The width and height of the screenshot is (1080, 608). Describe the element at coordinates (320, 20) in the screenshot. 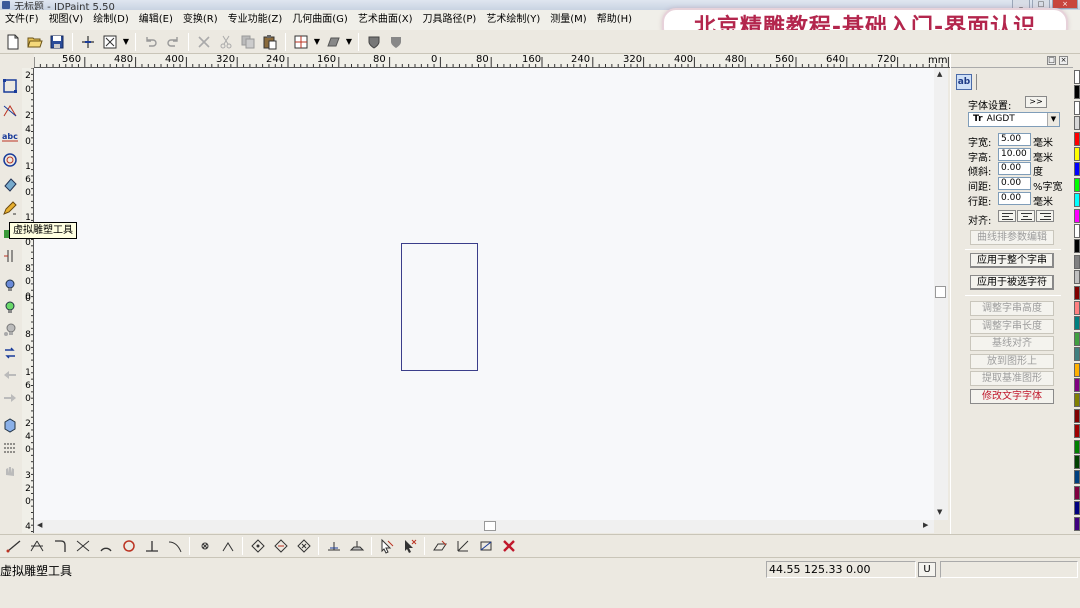

I see `menu-geometric-surface: 几何曲面(G)` at that location.